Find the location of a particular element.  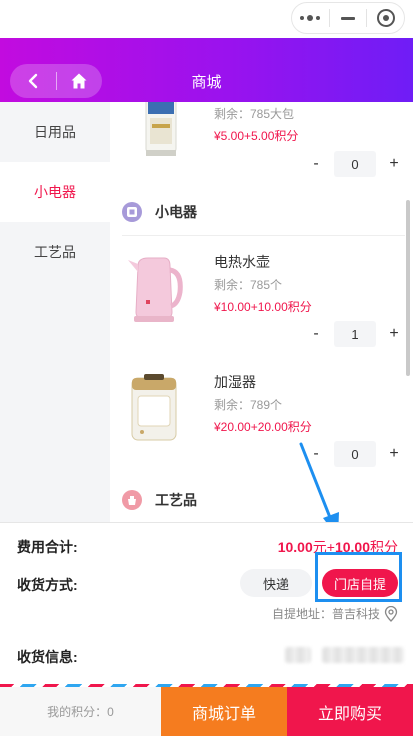

miniprogram-capsule is located at coordinates (348, 18).